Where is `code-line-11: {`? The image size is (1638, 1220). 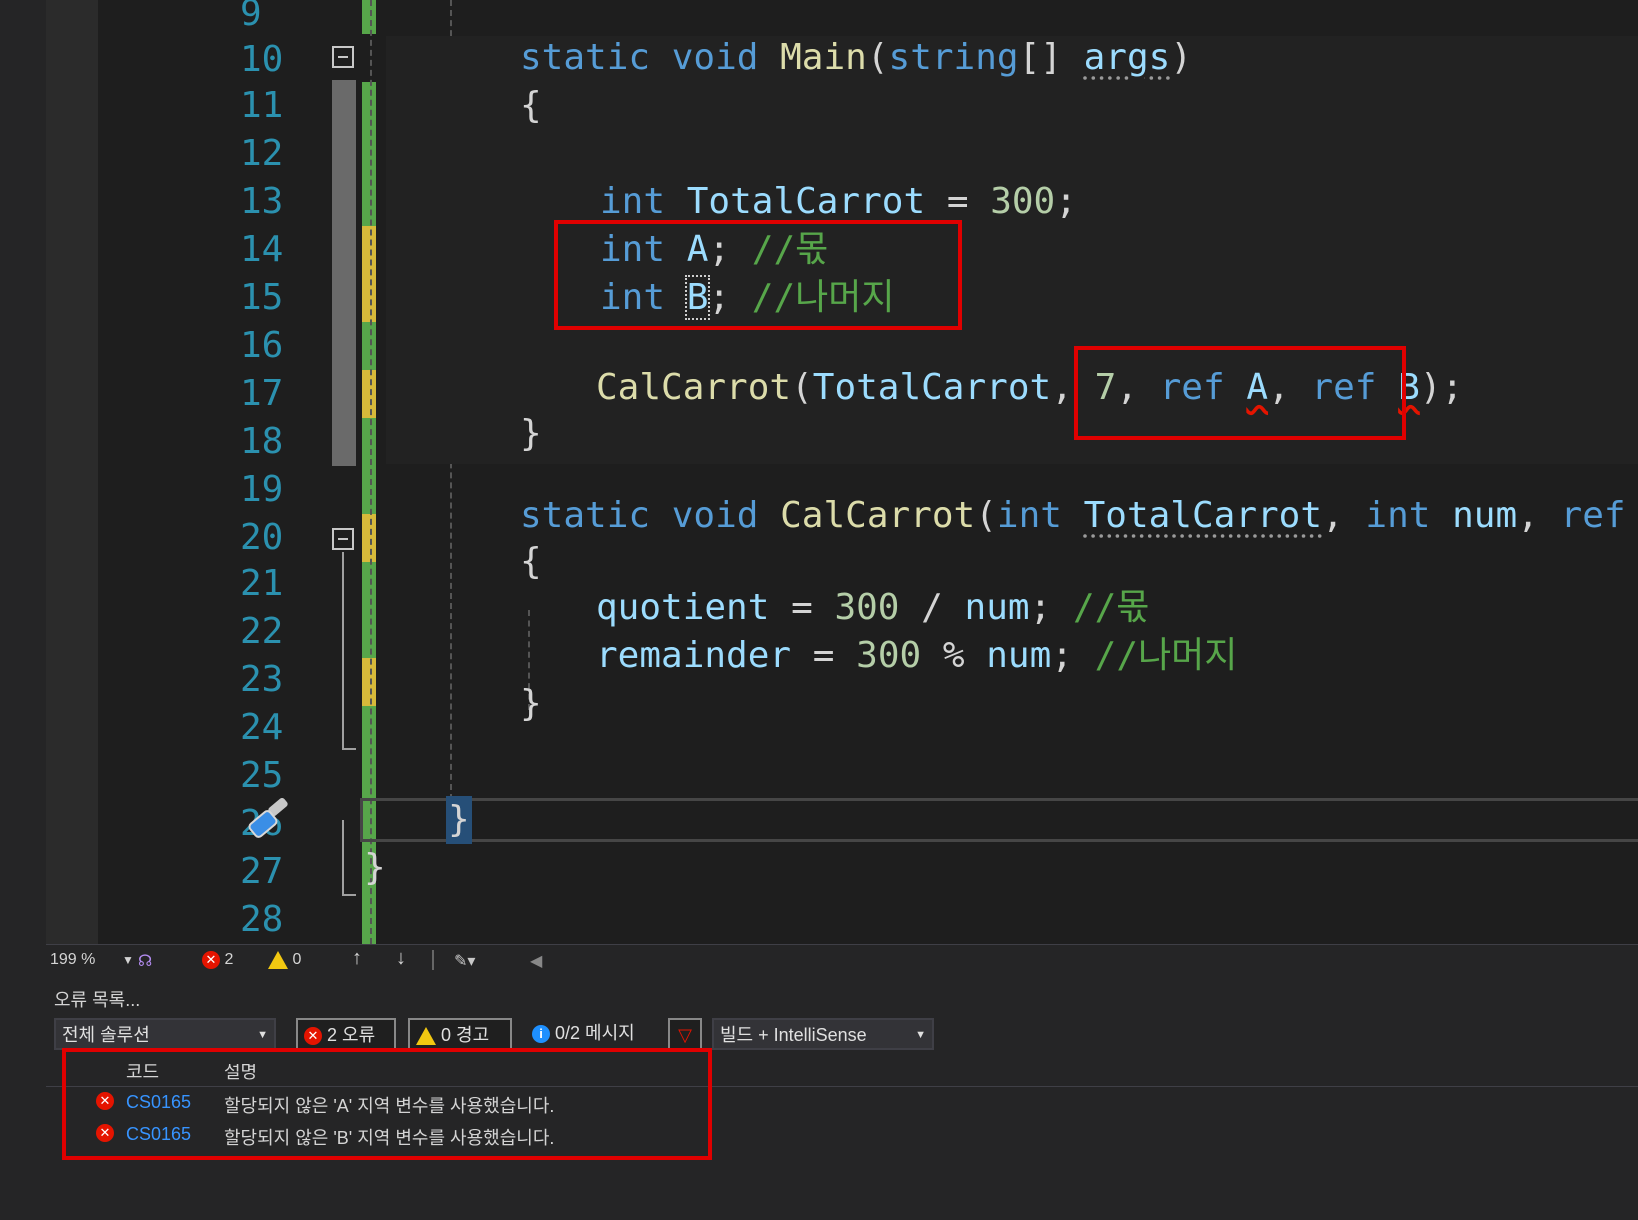 code-line-11: { is located at coordinates (531, 105).